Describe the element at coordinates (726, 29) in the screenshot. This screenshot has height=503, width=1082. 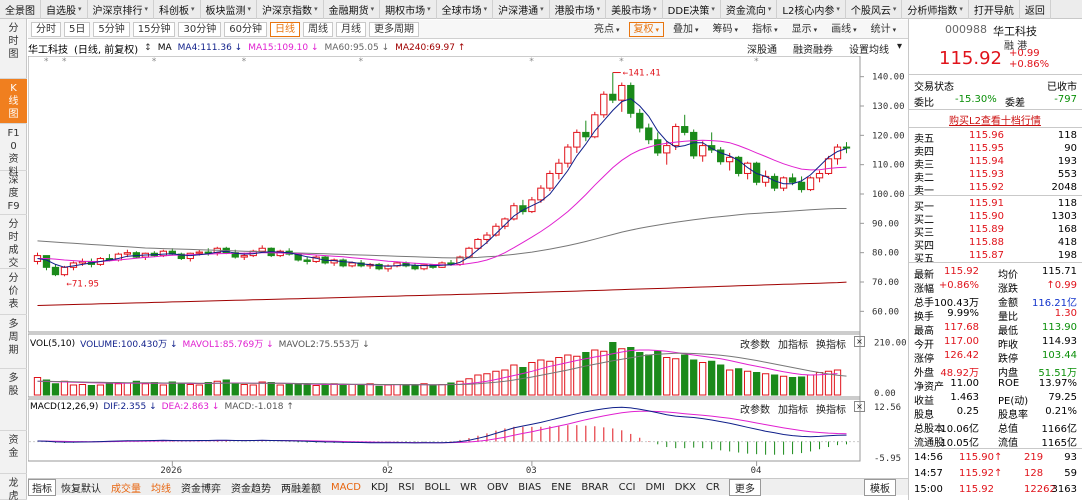
I see `toolbar-3: 筹码 ▾` at that location.